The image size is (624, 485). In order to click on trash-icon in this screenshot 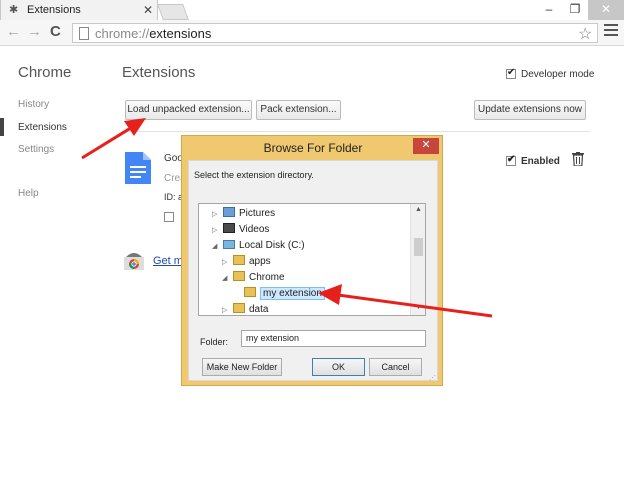, I will do `click(578, 159)`.